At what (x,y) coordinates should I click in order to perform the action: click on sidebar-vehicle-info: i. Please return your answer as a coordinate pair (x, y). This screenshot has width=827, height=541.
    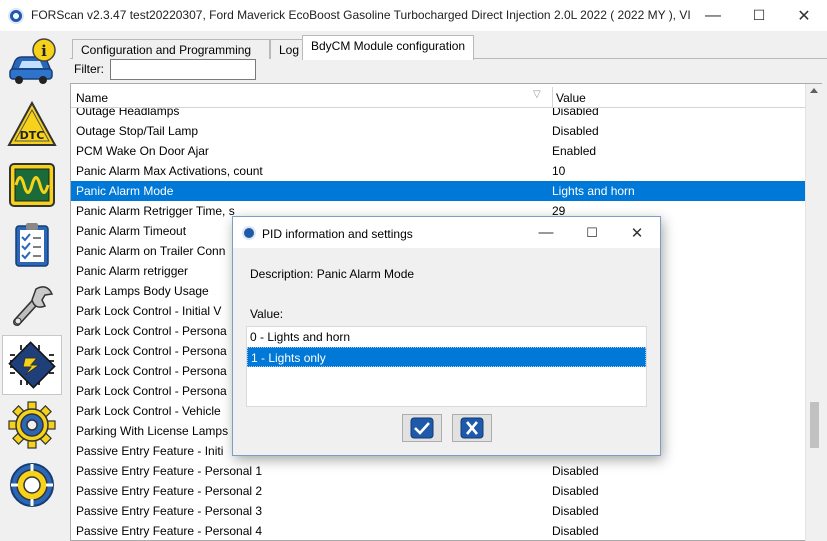
    Looking at the image, I should click on (32, 63).